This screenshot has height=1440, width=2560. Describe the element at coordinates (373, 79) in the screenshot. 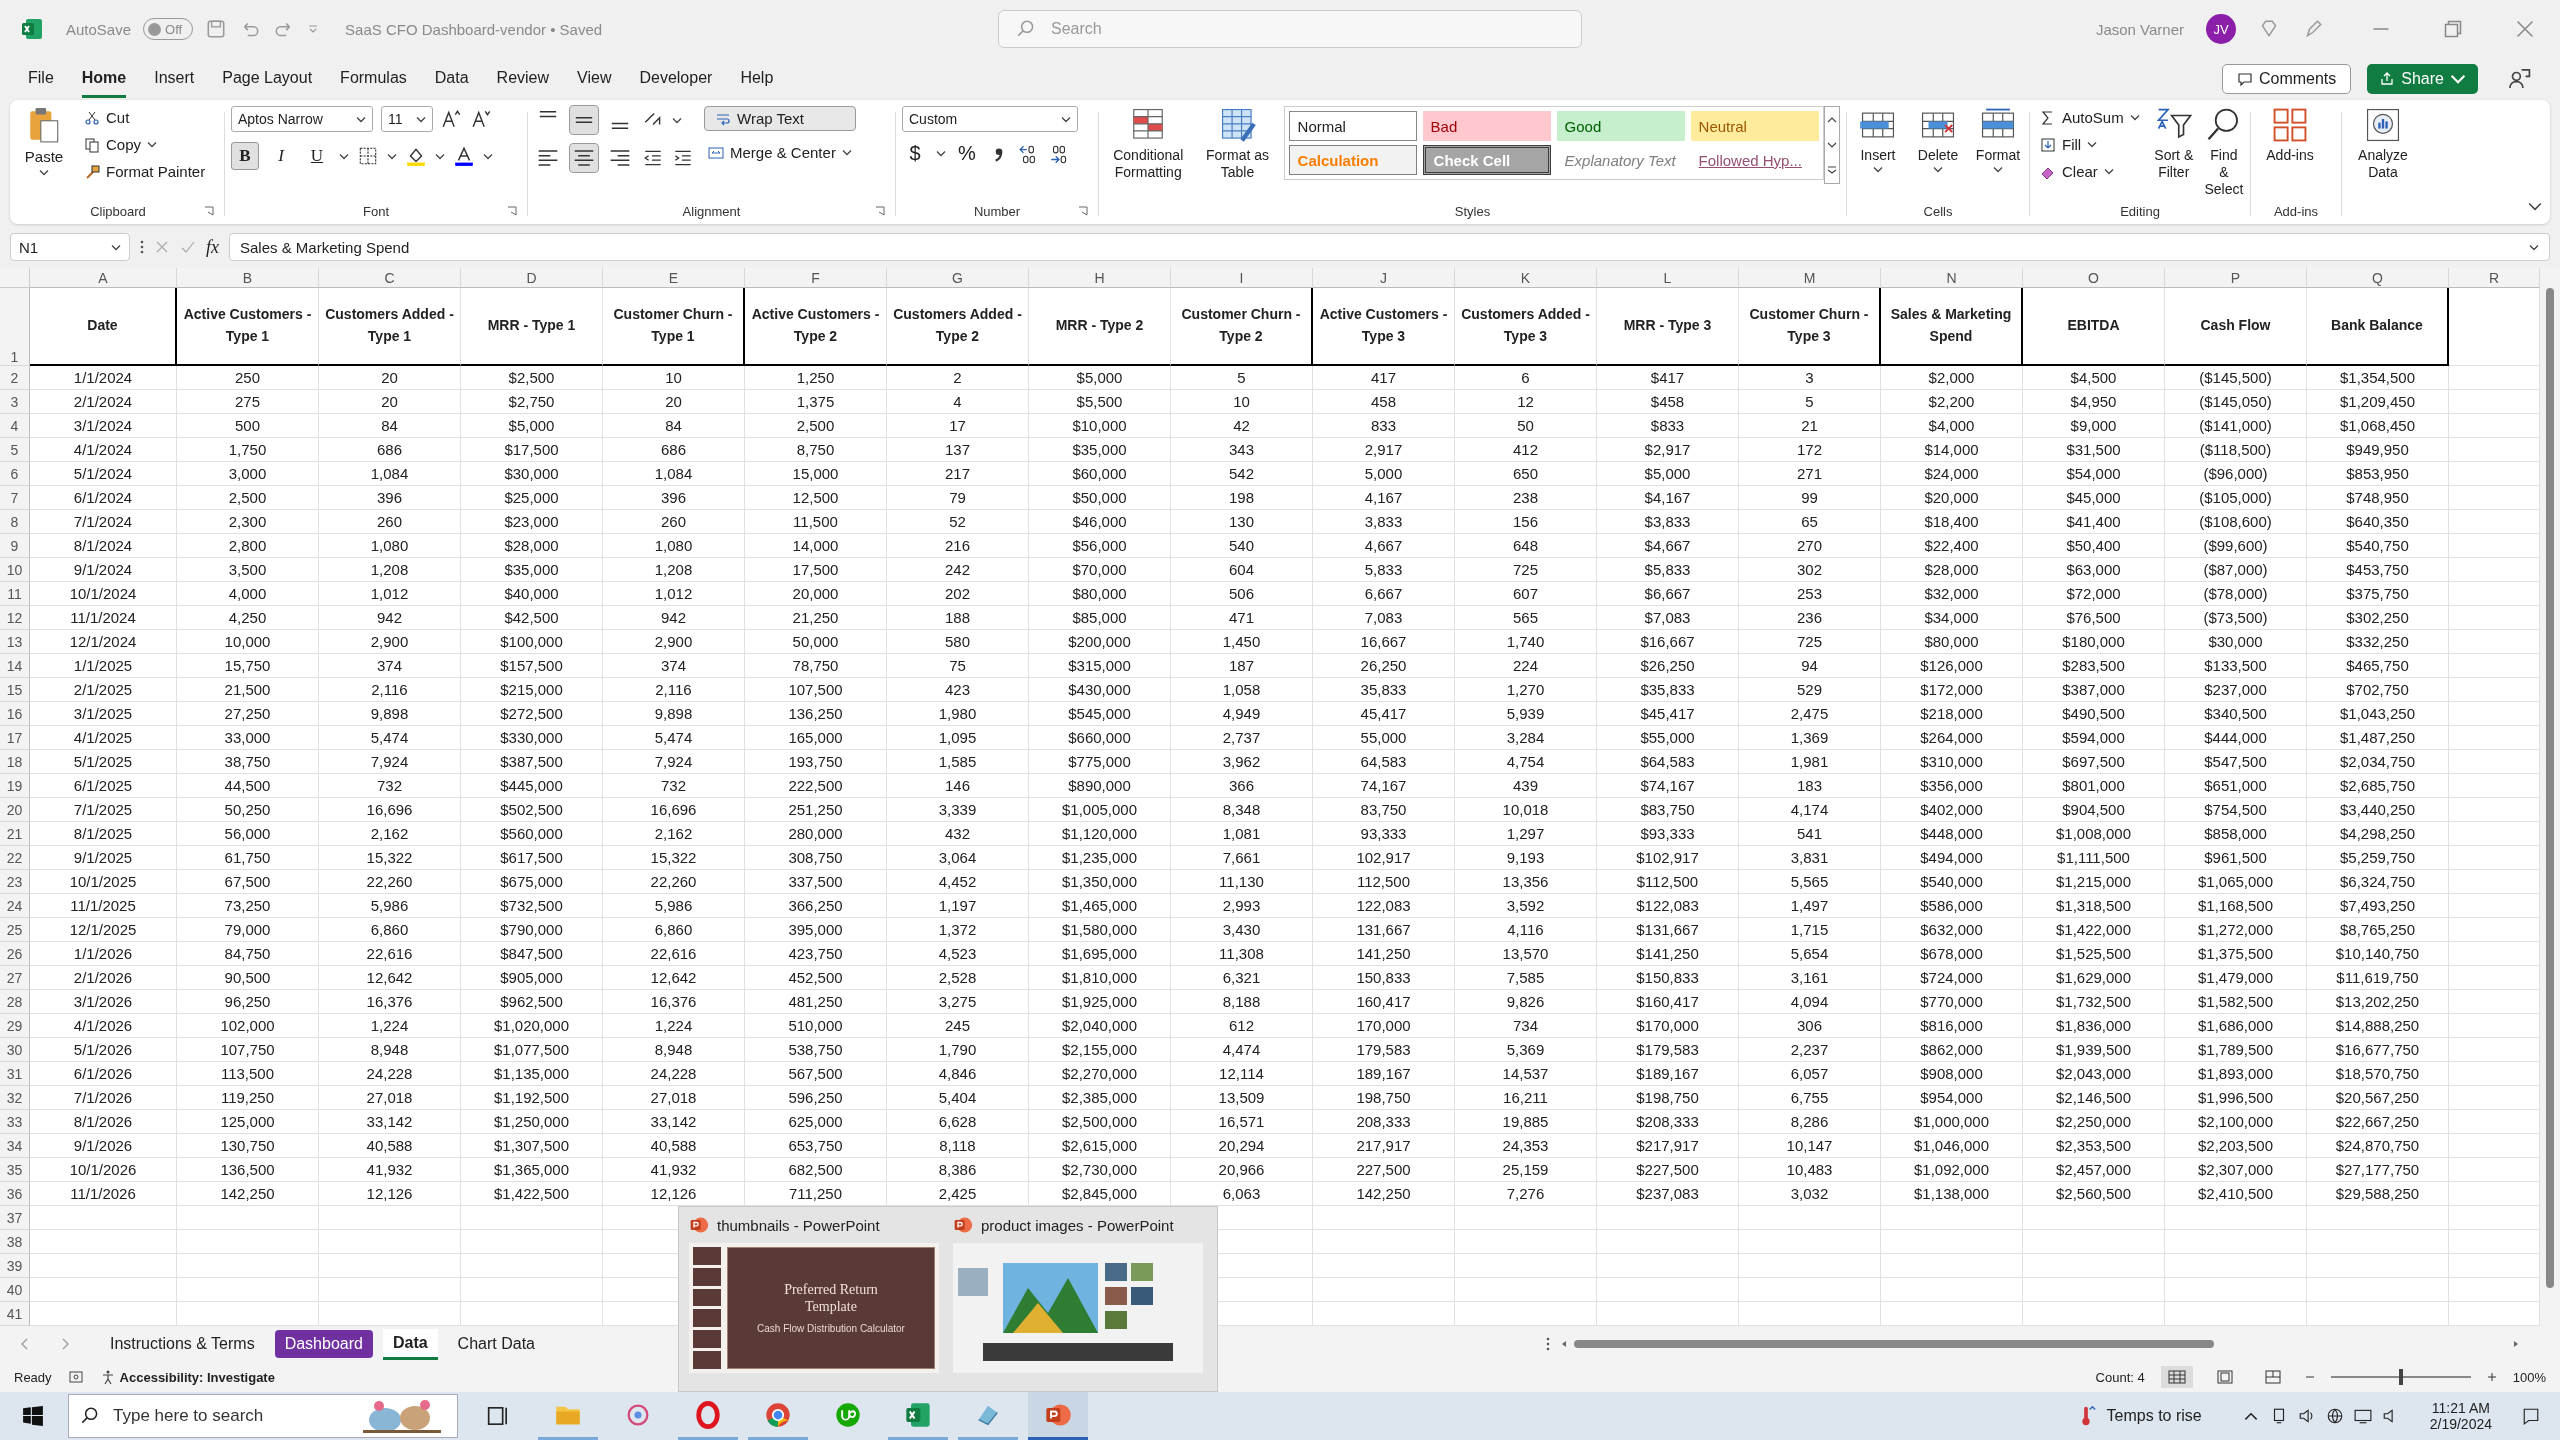

I see `menu-tab: Formulas` at that location.